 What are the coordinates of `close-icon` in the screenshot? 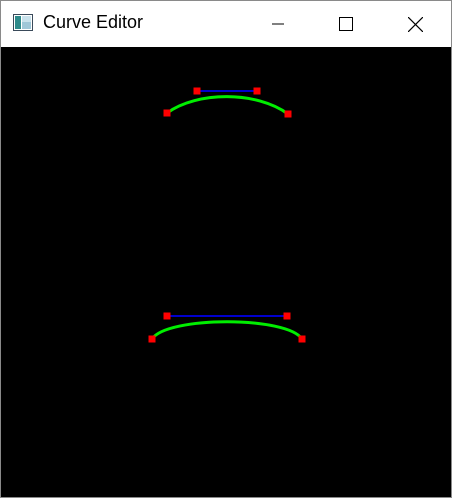 It's located at (415, 24).